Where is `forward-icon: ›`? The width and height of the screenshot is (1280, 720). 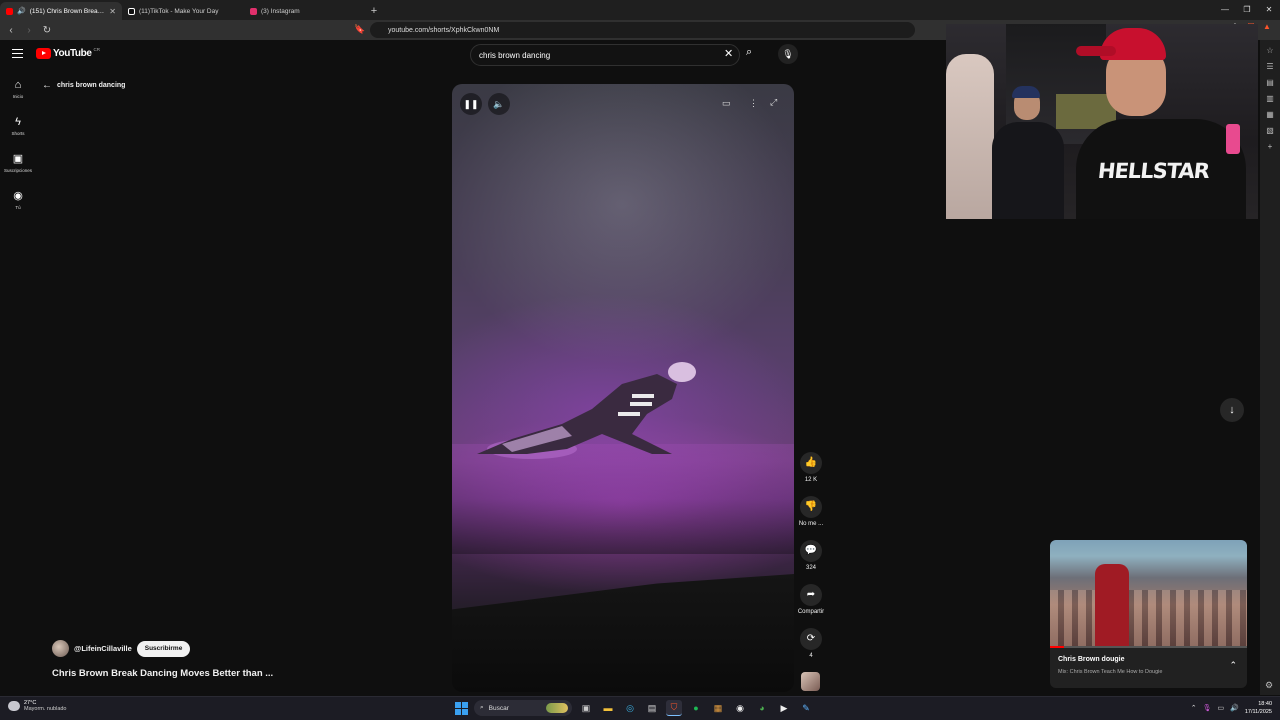
forward-icon: › is located at coordinates (29, 30).